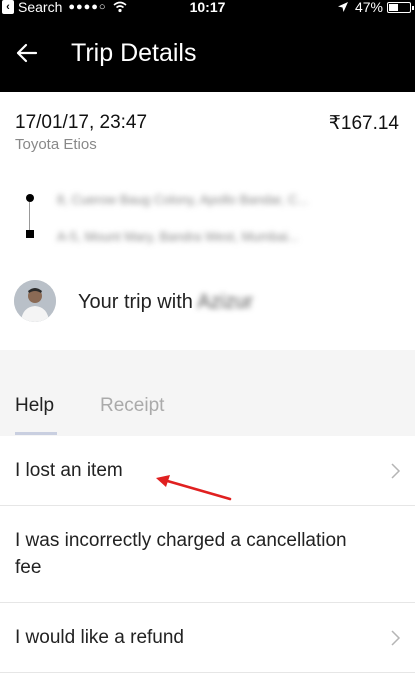 The image size is (415, 694). I want to click on status-bar: ‹ Search ●●●●○ 10:17 47%, so click(207, 8).